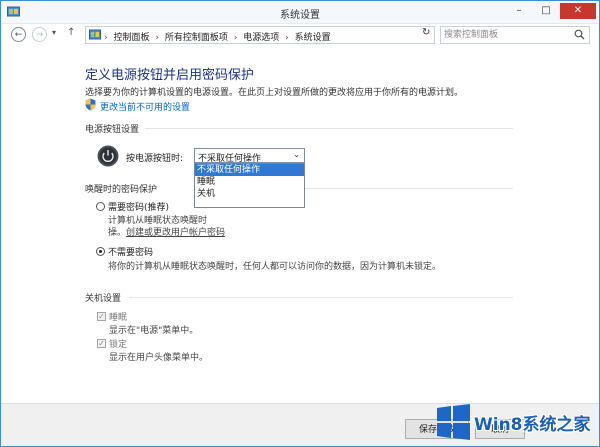  I want to click on breadcrumb-item-all-items: 所有控制面板项, so click(196, 38).